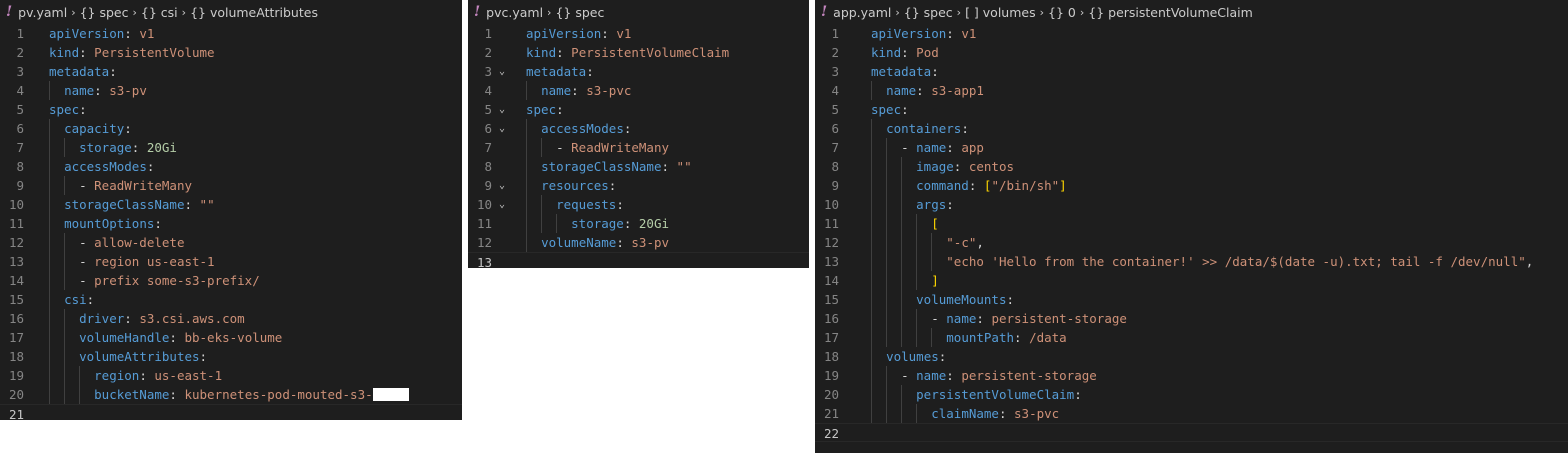 The height and width of the screenshot is (453, 1568). I want to click on code-token: volumeMounts, so click(961, 299).